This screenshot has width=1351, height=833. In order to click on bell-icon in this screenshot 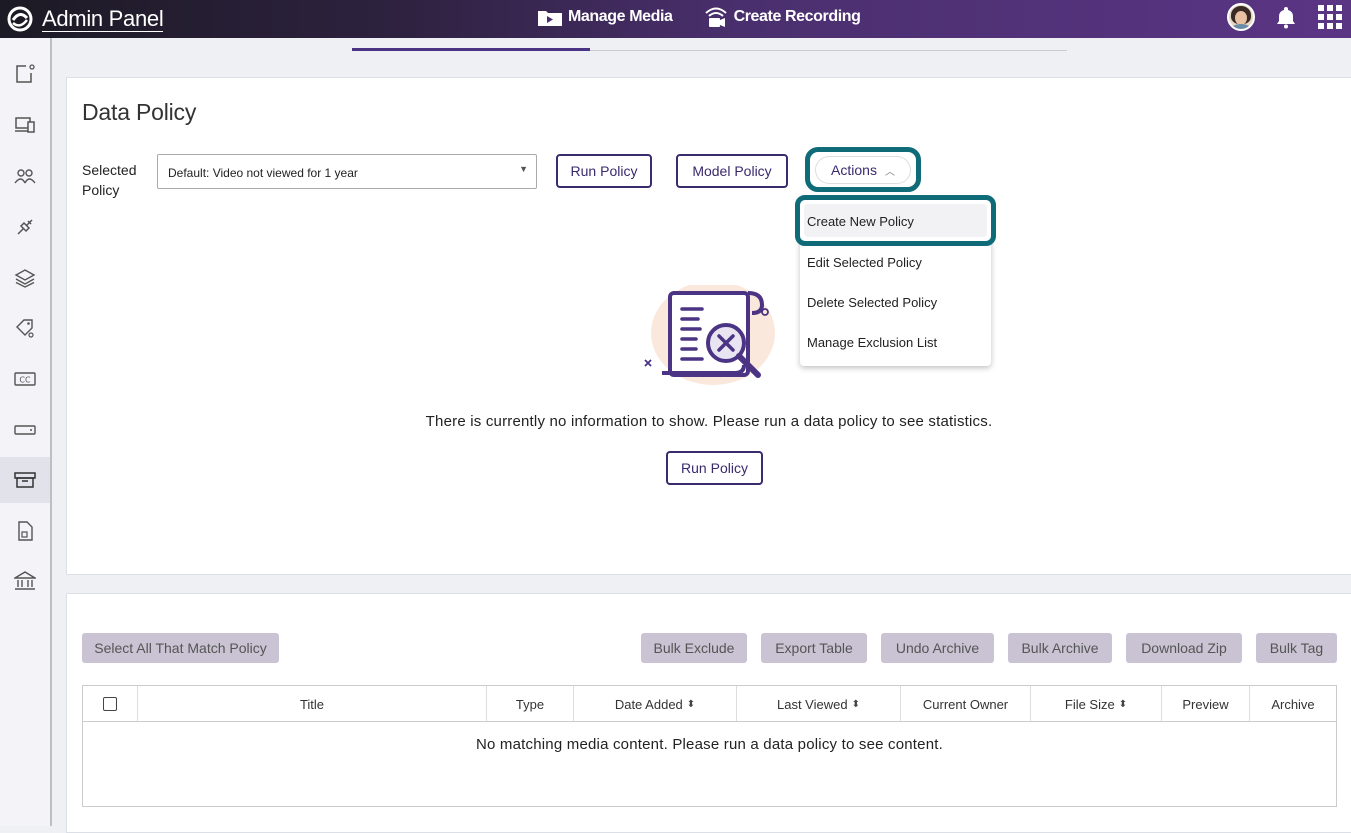, I will do `click(1286, 17)`.